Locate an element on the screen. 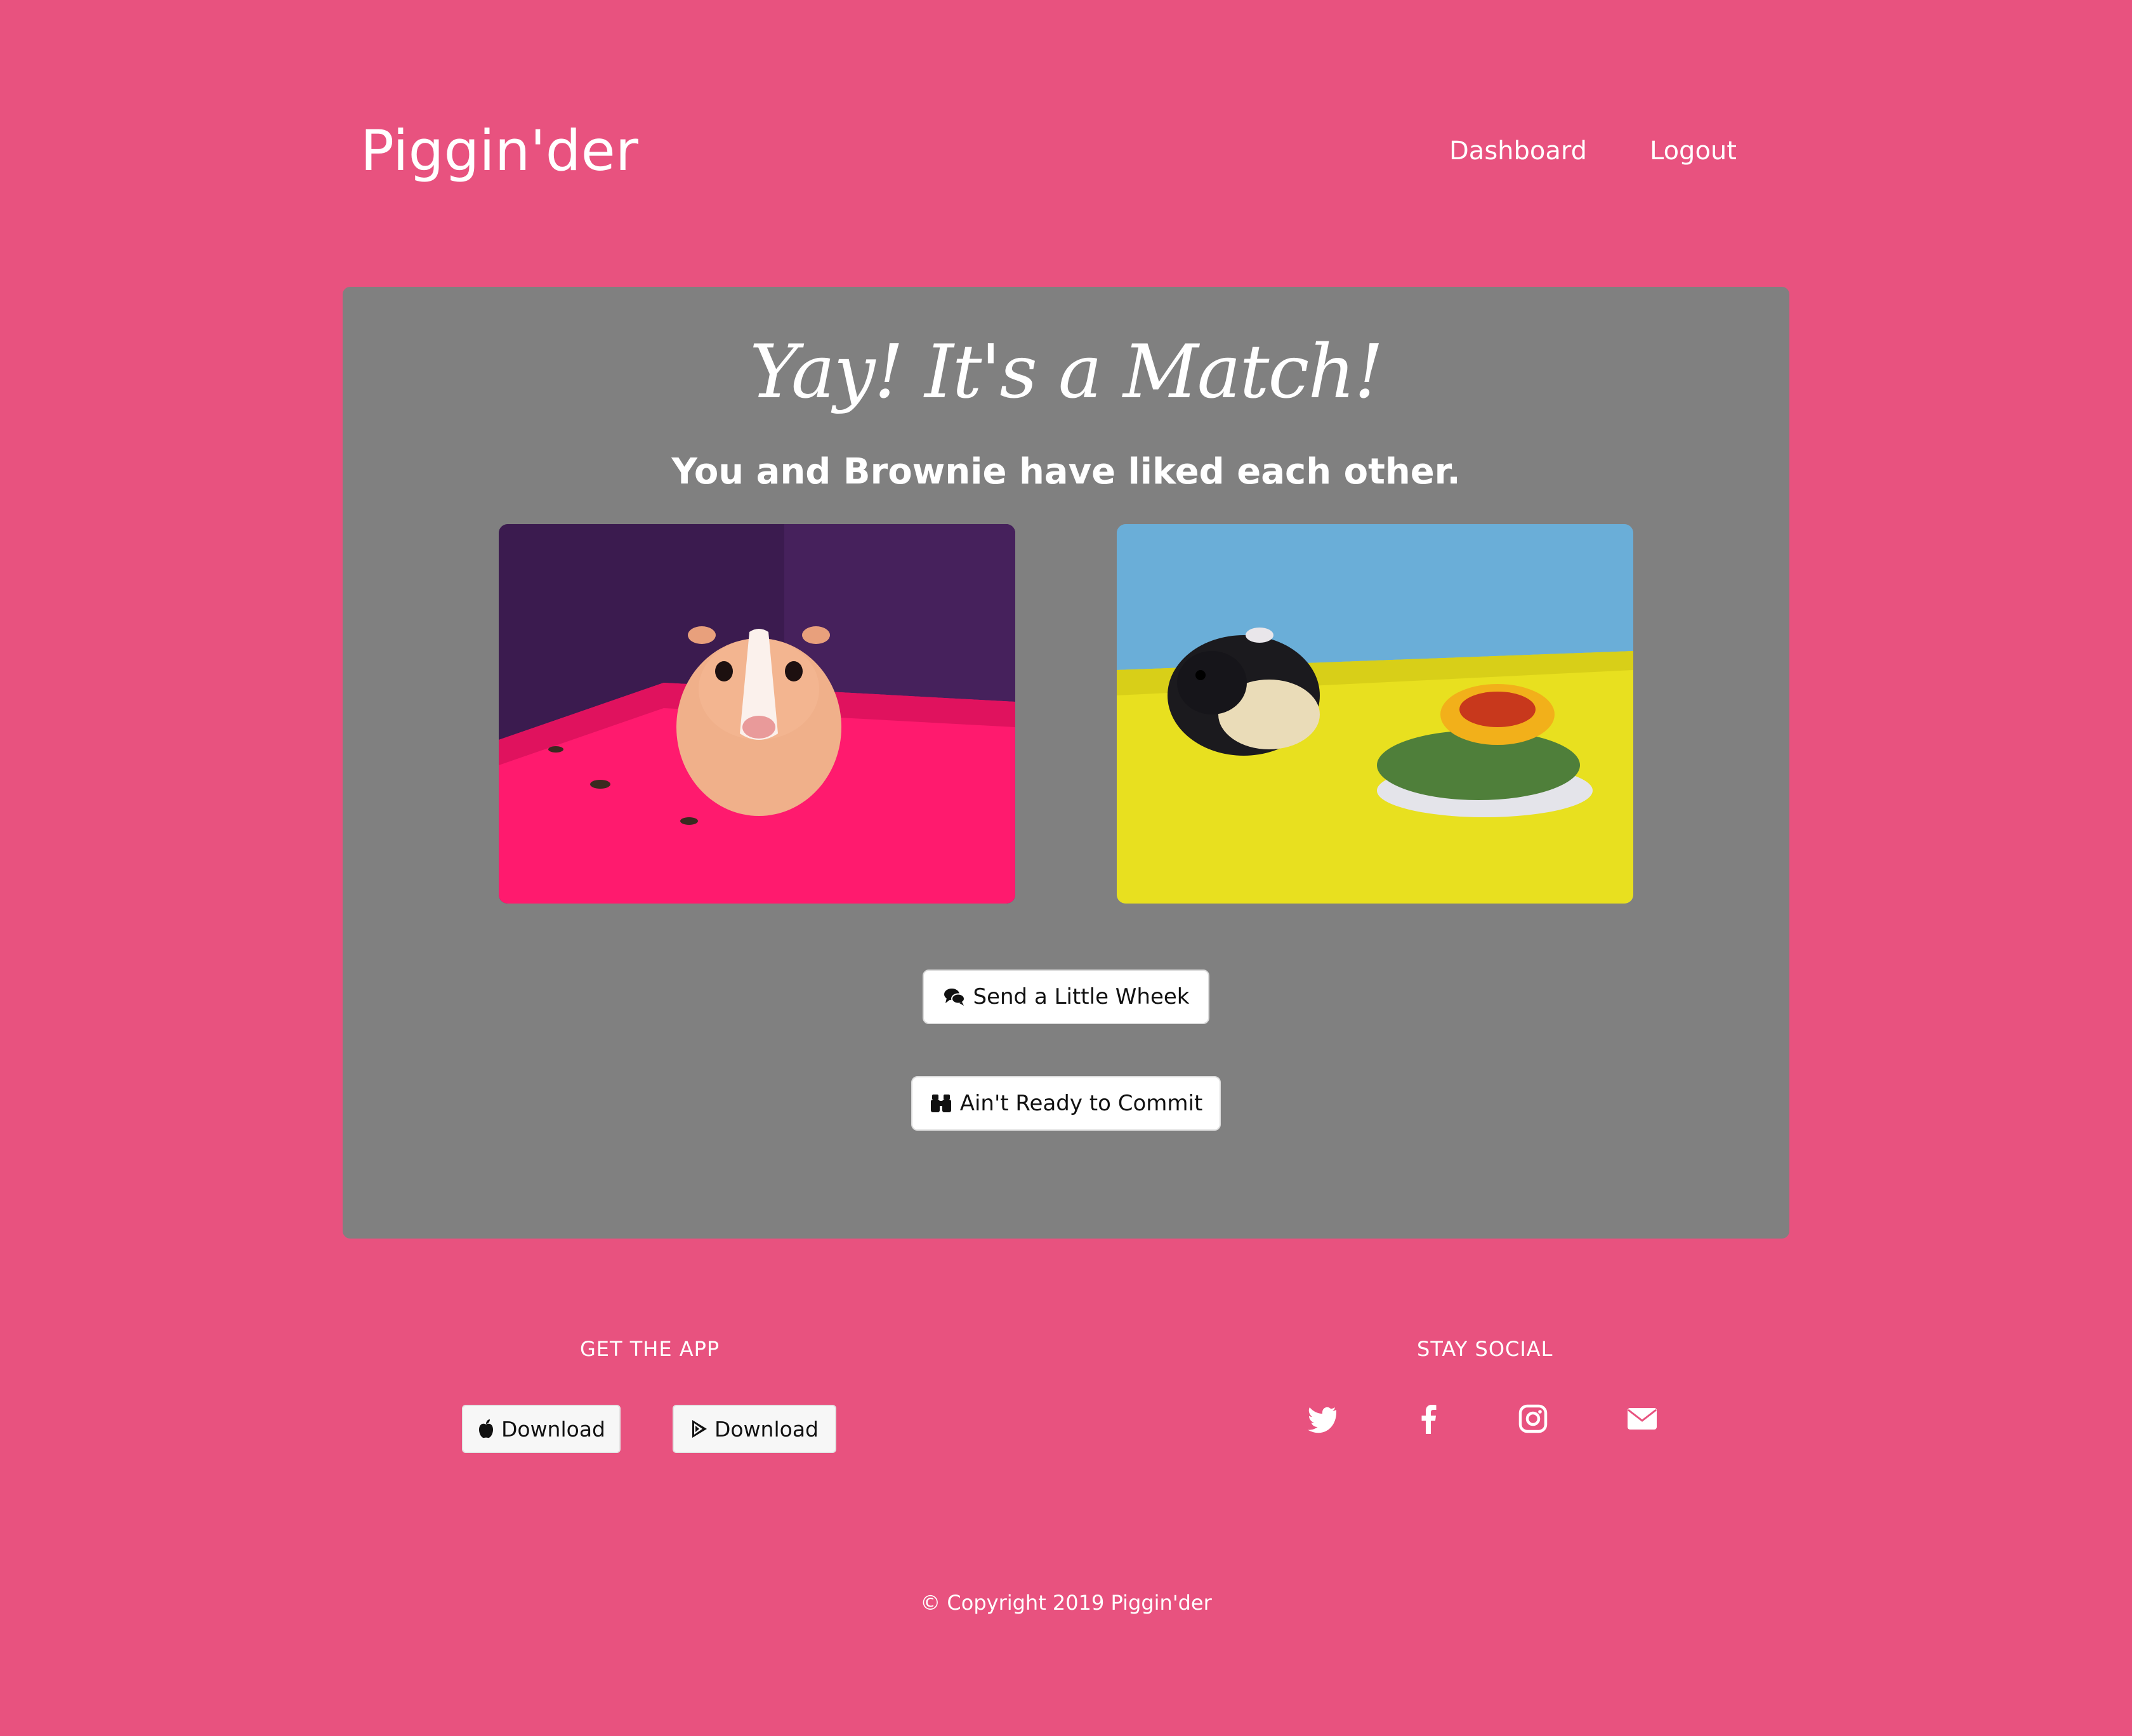 The width and height of the screenshot is (2132, 1736). brand-logo: Piggin'der is located at coordinates (499, 151).